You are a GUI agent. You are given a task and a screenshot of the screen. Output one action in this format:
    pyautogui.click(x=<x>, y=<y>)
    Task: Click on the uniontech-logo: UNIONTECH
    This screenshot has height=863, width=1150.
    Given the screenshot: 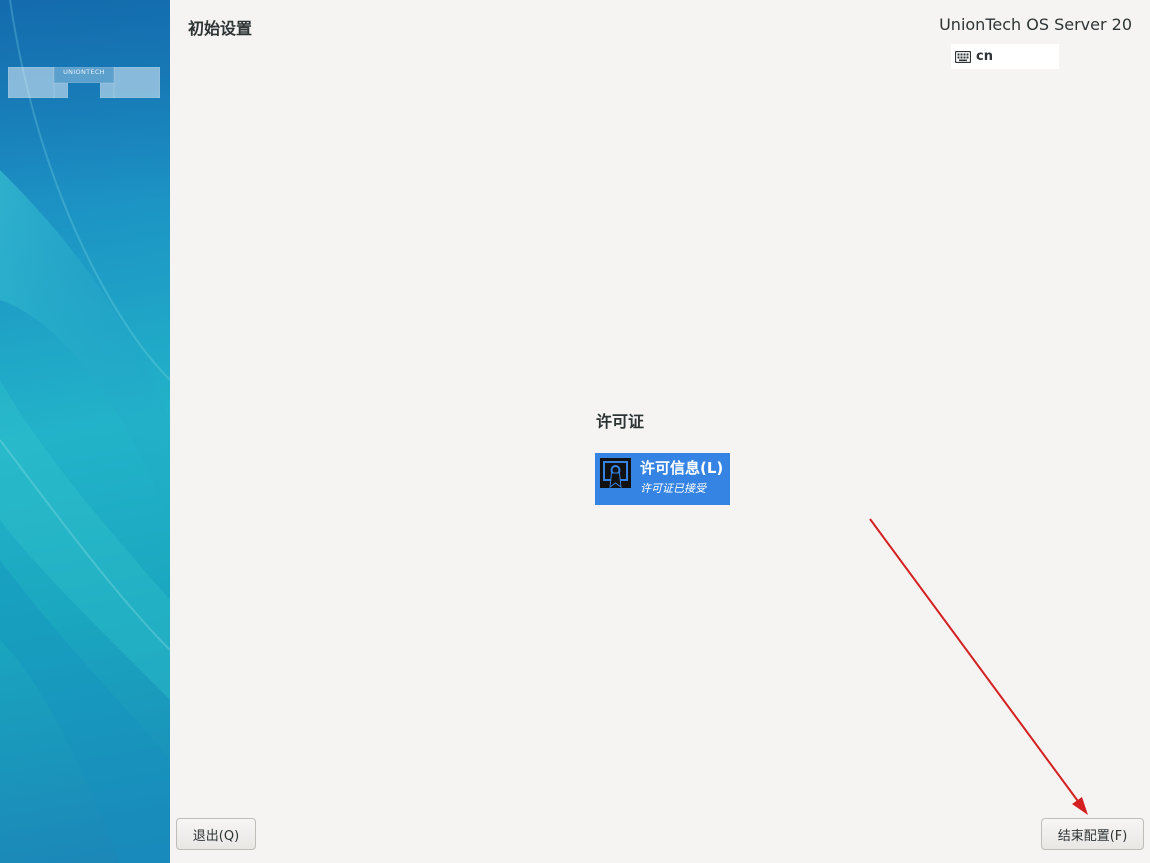 What is the action you would take?
    pyautogui.click(x=84, y=83)
    